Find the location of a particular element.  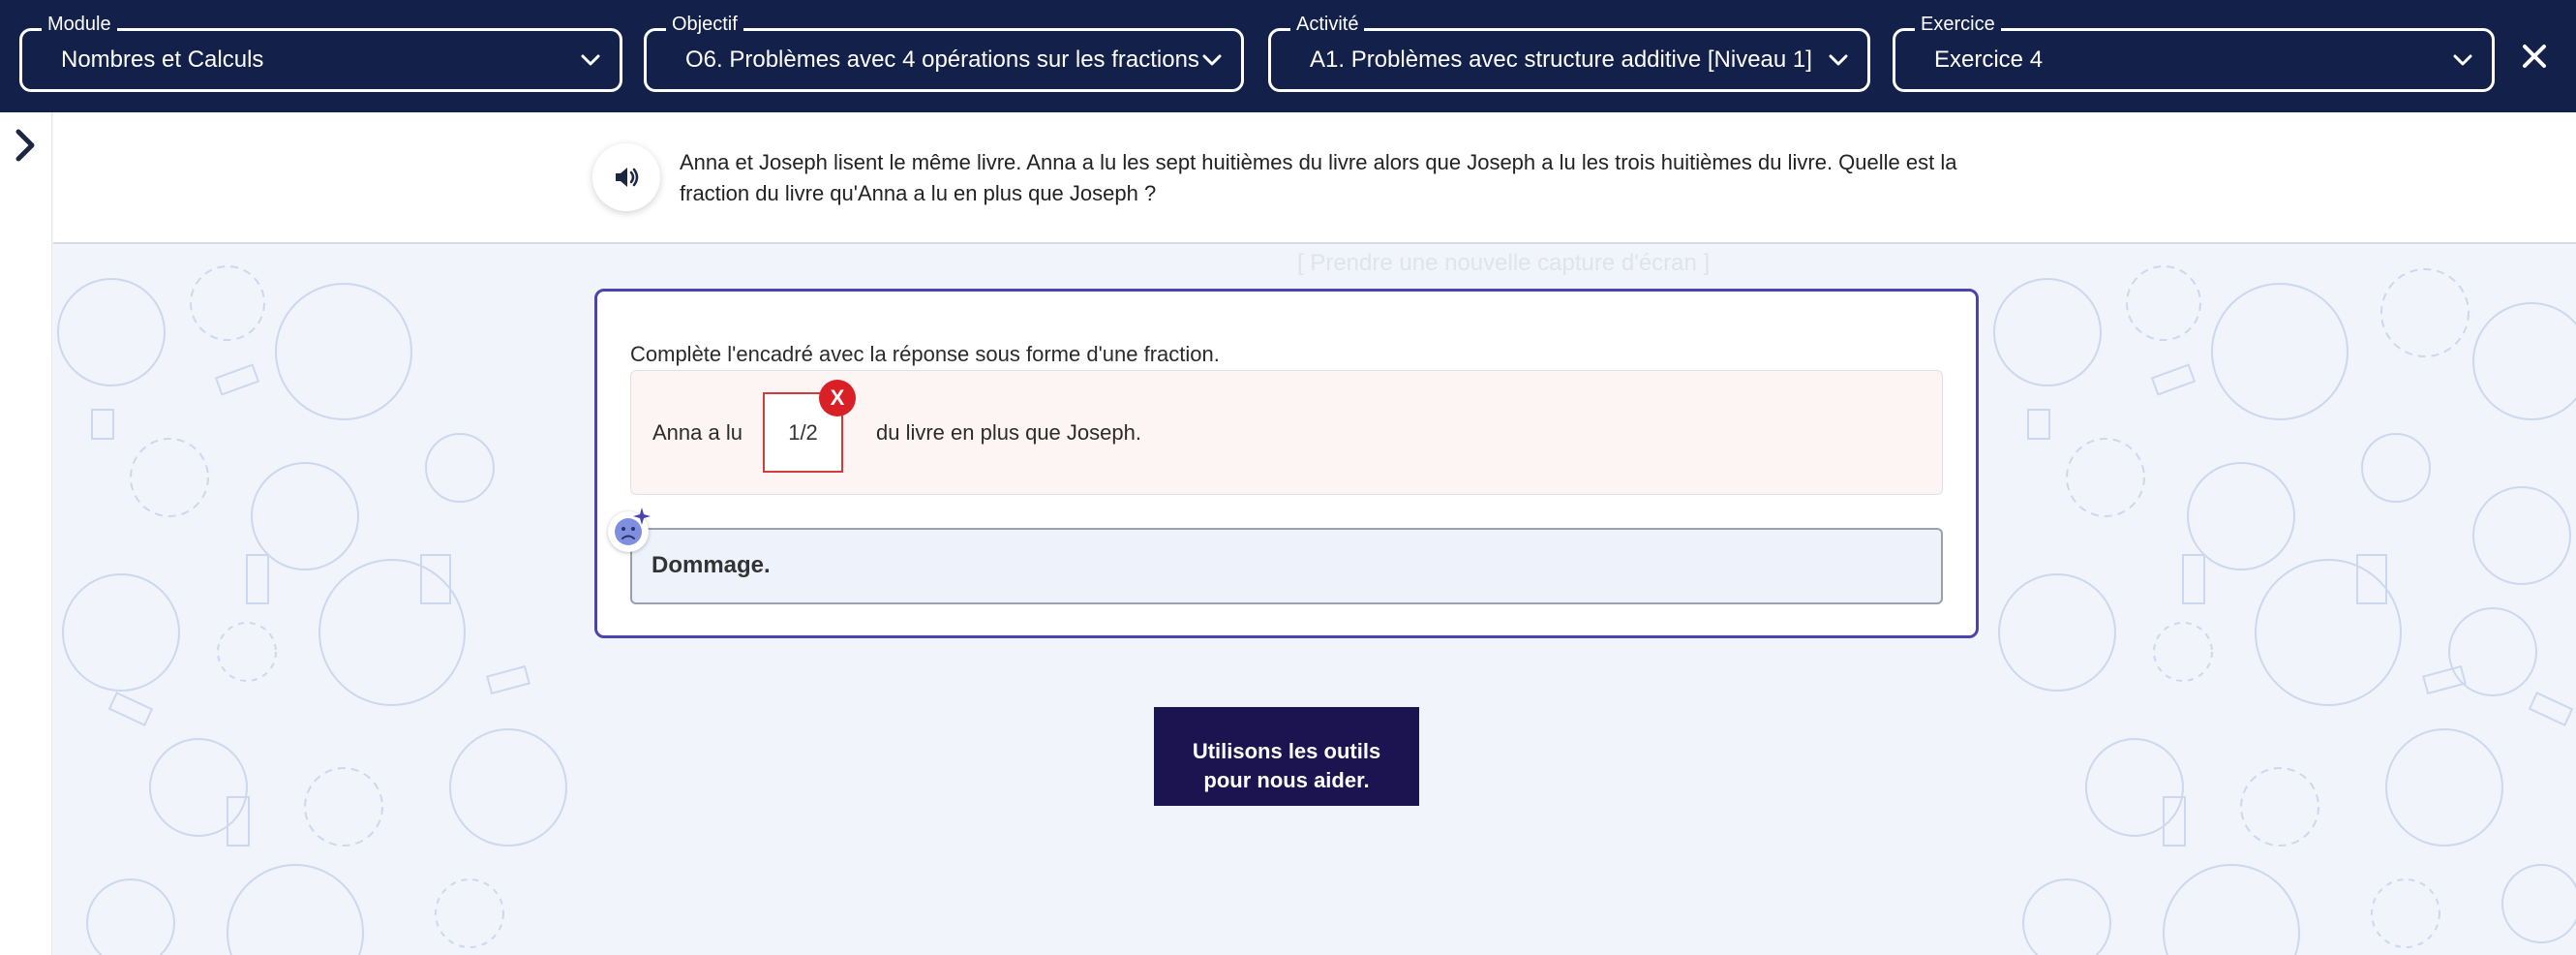

audio-button is located at coordinates (626, 177).